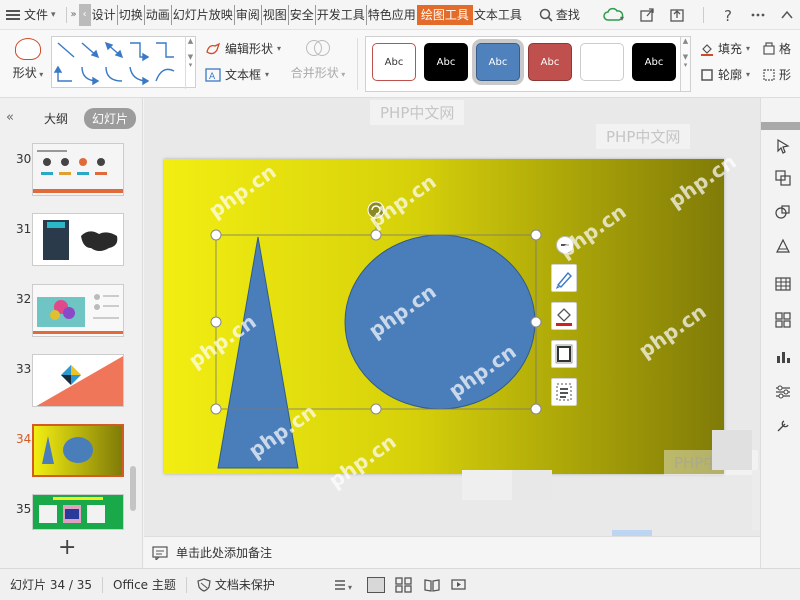 The height and width of the screenshot is (600, 800). Describe the element at coordinates (301, 14) in the screenshot. I see `tab-security: 安全` at that location.